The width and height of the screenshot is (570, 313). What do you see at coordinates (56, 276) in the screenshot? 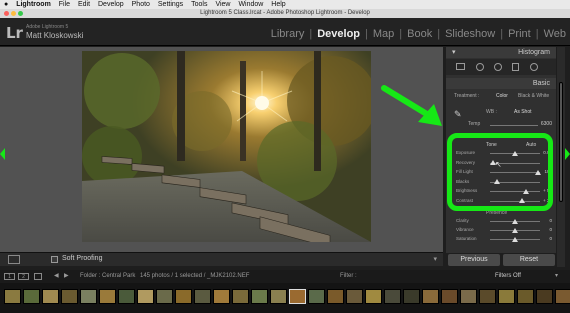
I see `back-arrow-icon: ◀` at bounding box center [56, 276].